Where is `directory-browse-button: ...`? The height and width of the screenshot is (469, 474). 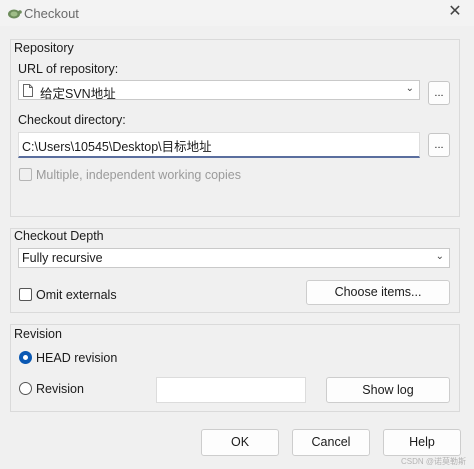 directory-browse-button: ... is located at coordinates (439, 145).